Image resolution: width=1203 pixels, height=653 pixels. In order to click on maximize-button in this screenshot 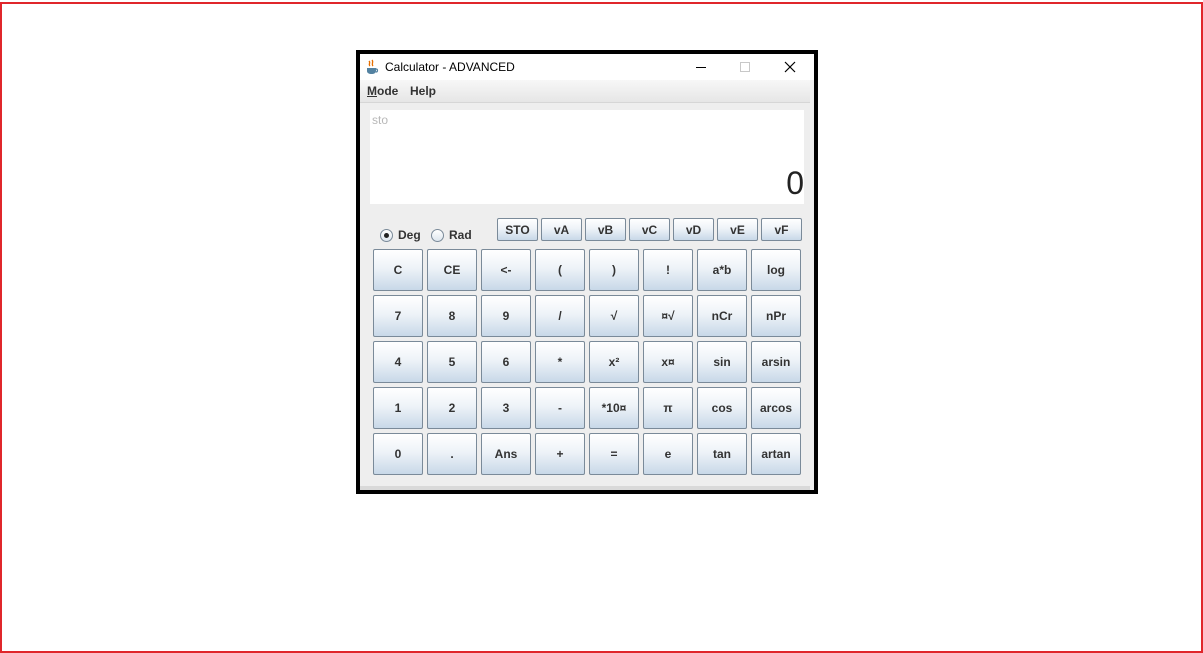, I will do `click(745, 67)`.